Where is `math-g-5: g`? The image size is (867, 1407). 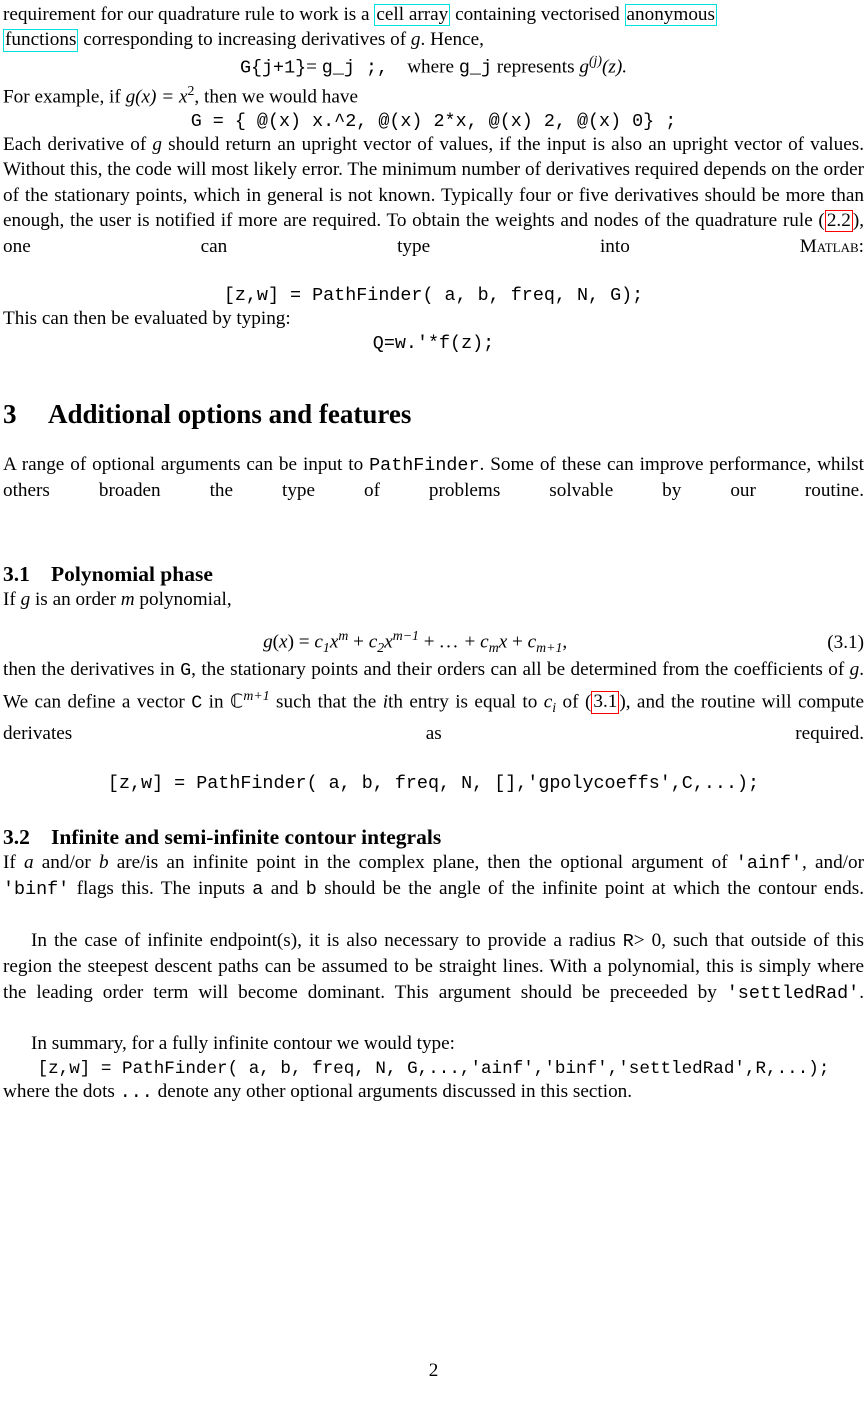
math-g-5: g is located at coordinates (854, 669).